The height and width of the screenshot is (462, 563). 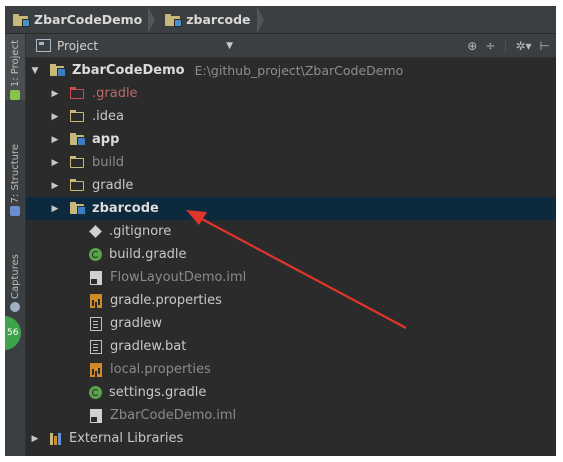 What do you see at coordinates (95, 231) in the screenshot?
I see `gitignore-icon` at bounding box center [95, 231].